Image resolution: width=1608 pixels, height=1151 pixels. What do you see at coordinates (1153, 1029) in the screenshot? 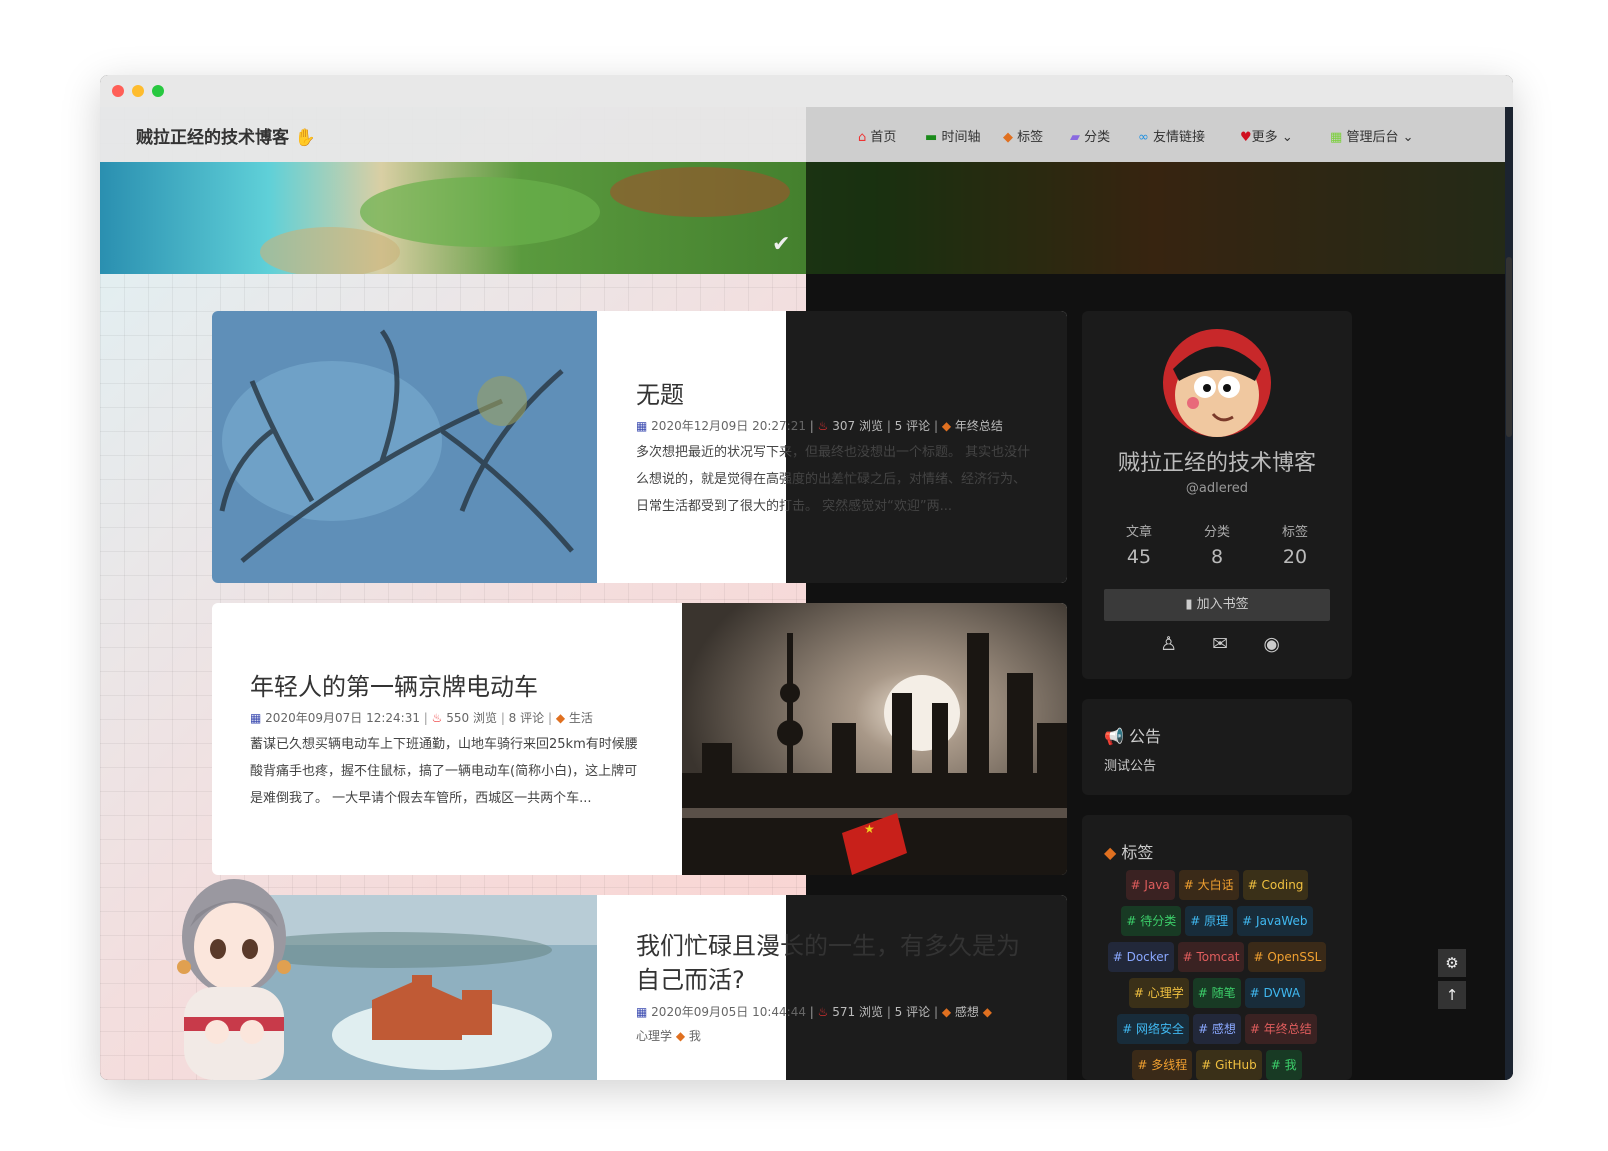
I see `tag-cloud-item: # 网络安全` at bounding box center [1153, 1029].